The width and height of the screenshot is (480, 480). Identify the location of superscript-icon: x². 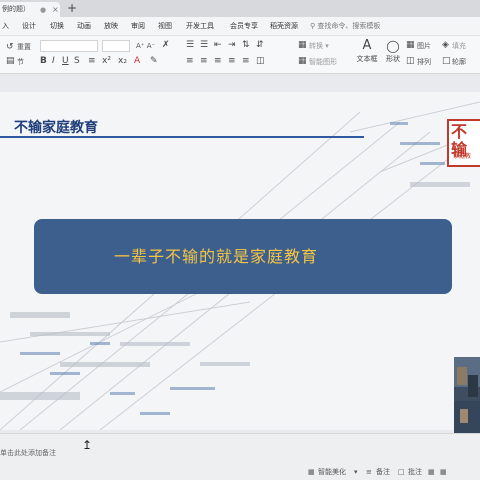
(106, 61).